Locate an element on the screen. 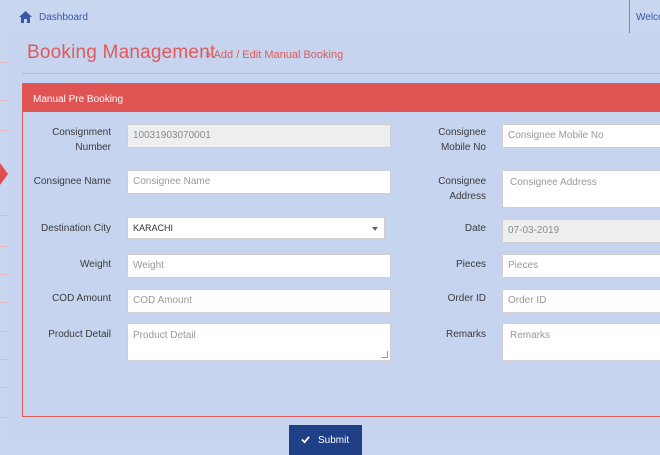 The width and height of the screenshot is (660, 455). sidebar-active-arrow-icon is located at coordinates (4, 174).